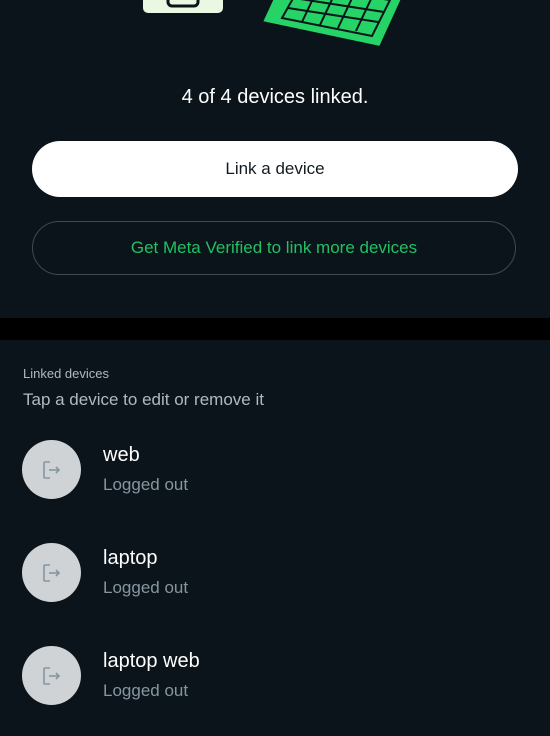 The height and width of the screenshot is (736, 550). I want to click on phone-illustration-icon, so click(183, 7).